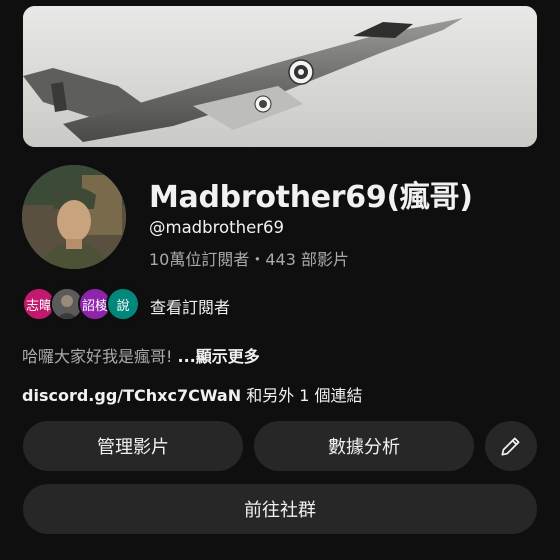 This screenshot has height=560, width=560. I want to click on analytics-button: 數據分析, so click(364, 446).